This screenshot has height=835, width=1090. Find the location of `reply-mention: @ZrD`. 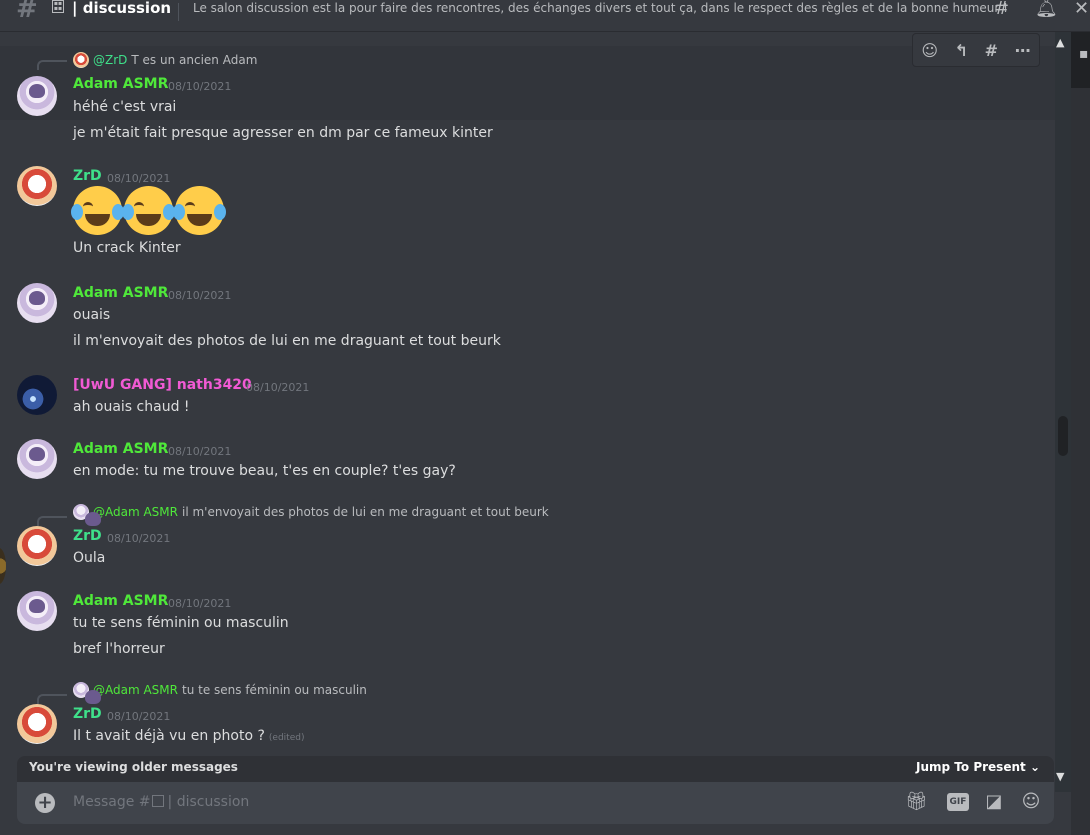

reply-mention: @ZrD is located at coordinates (110, 60).